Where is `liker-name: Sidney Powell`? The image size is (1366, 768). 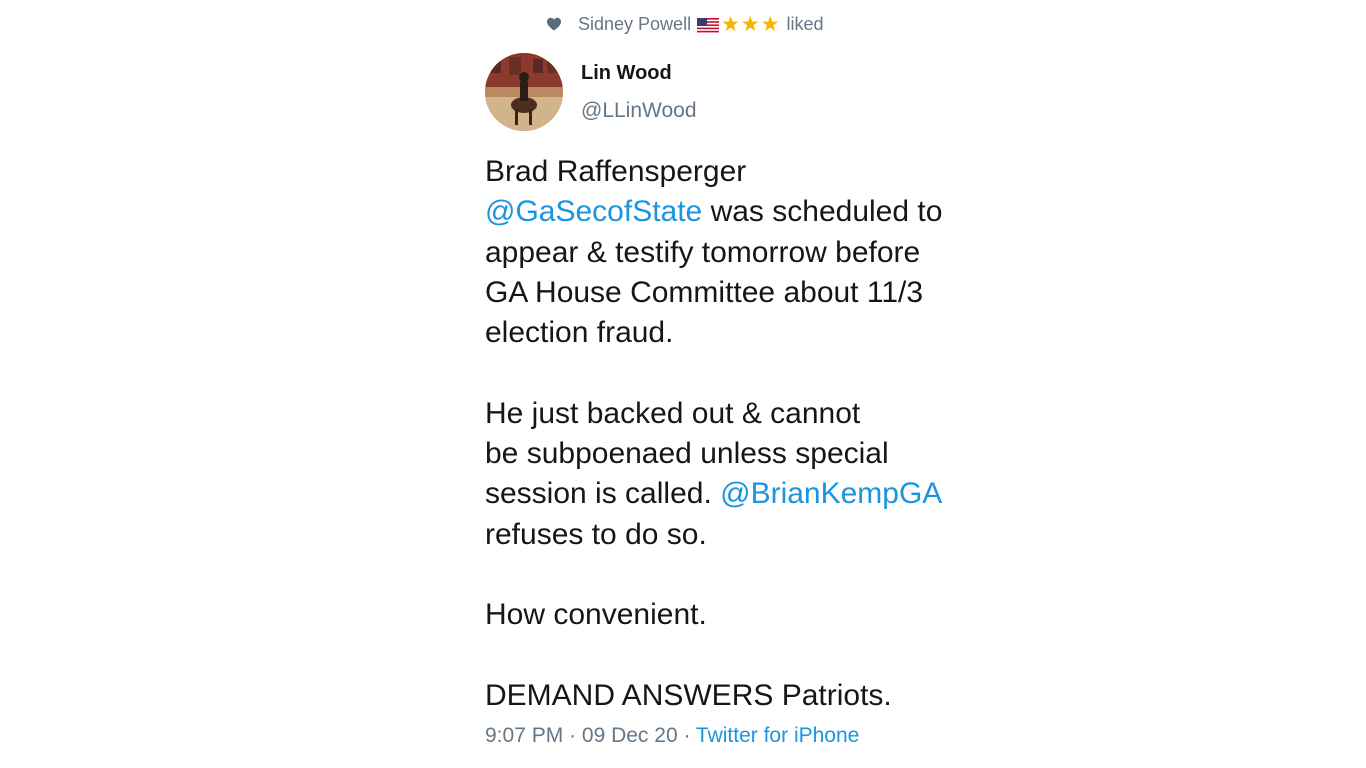
liker-name: Sidney Powell is located at coordinates (634, 24).